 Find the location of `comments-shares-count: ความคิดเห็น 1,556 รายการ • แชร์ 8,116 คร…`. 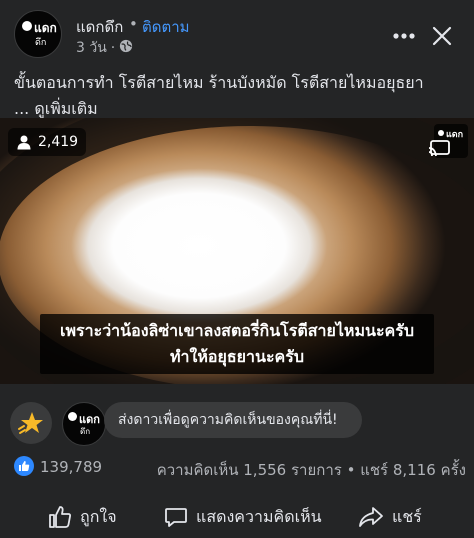

comments-shares-count: ความคิดเห็น 1,556 รายการ • แชร์ 8,116 คร… is located at coordinates (311, 470).